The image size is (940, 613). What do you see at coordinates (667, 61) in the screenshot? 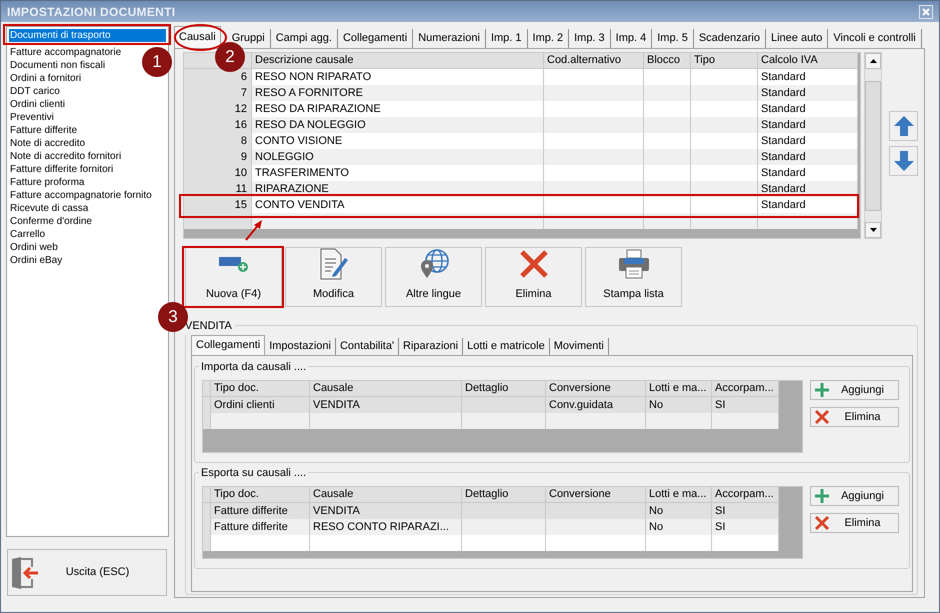
I see `column-header: Blocco` at bounding box center [667, 61].